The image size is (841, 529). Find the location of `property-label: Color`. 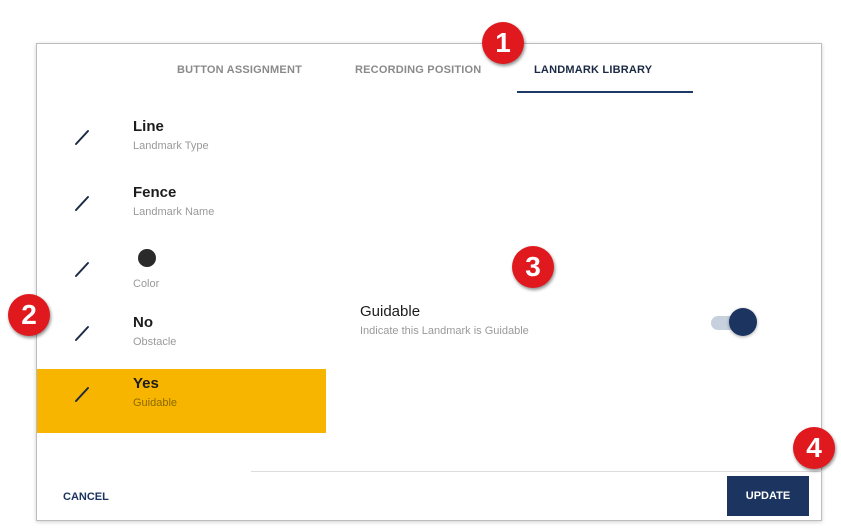

property-label: Color is located at coordinates (146, 284).